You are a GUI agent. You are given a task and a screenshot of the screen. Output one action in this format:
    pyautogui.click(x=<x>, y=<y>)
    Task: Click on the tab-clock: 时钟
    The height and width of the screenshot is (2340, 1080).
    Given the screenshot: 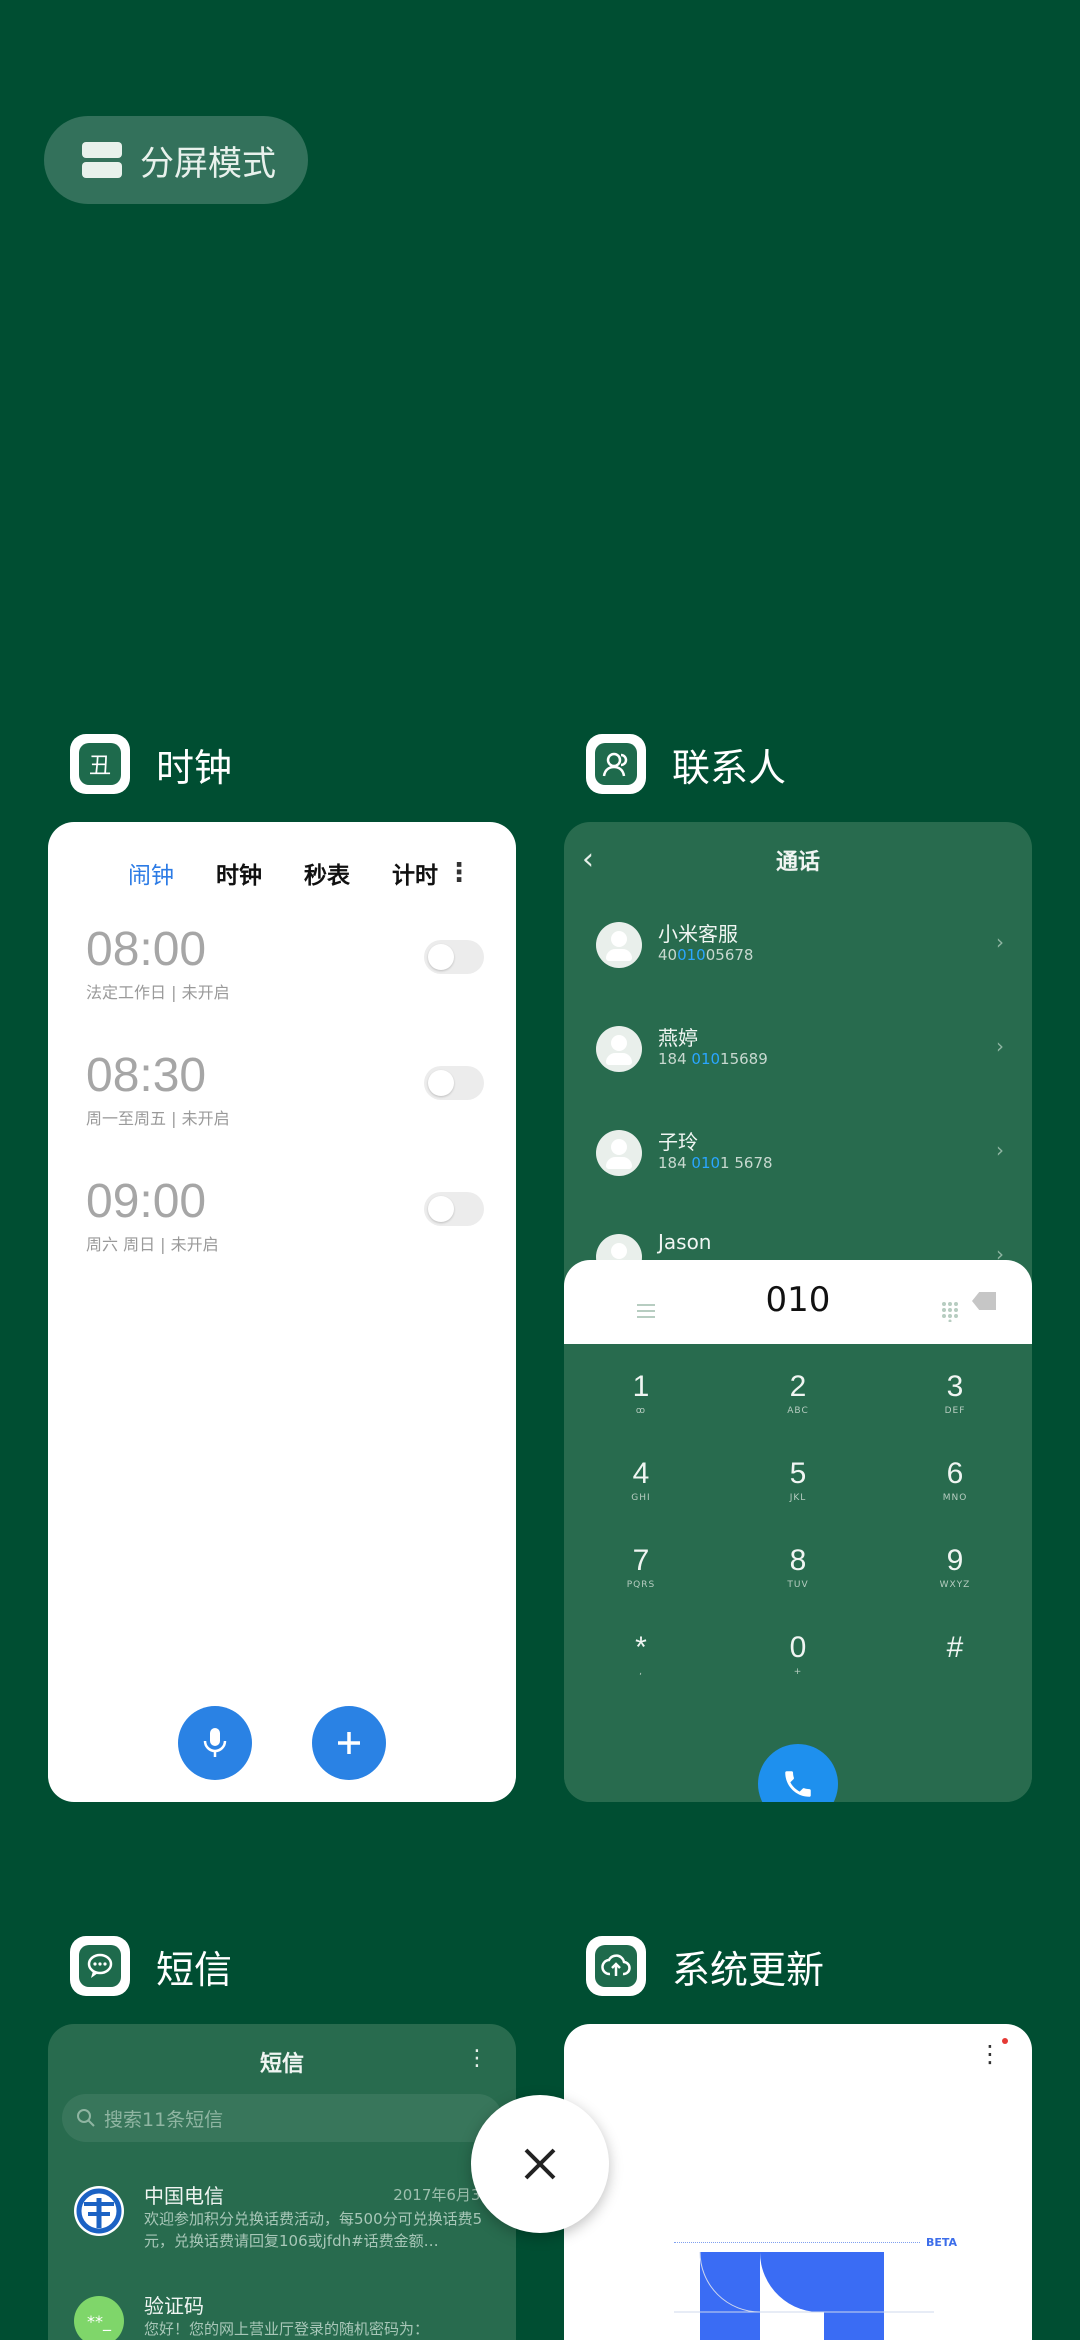 What is the action you would take?
    pyautogui.click(x=239, y=873)
    